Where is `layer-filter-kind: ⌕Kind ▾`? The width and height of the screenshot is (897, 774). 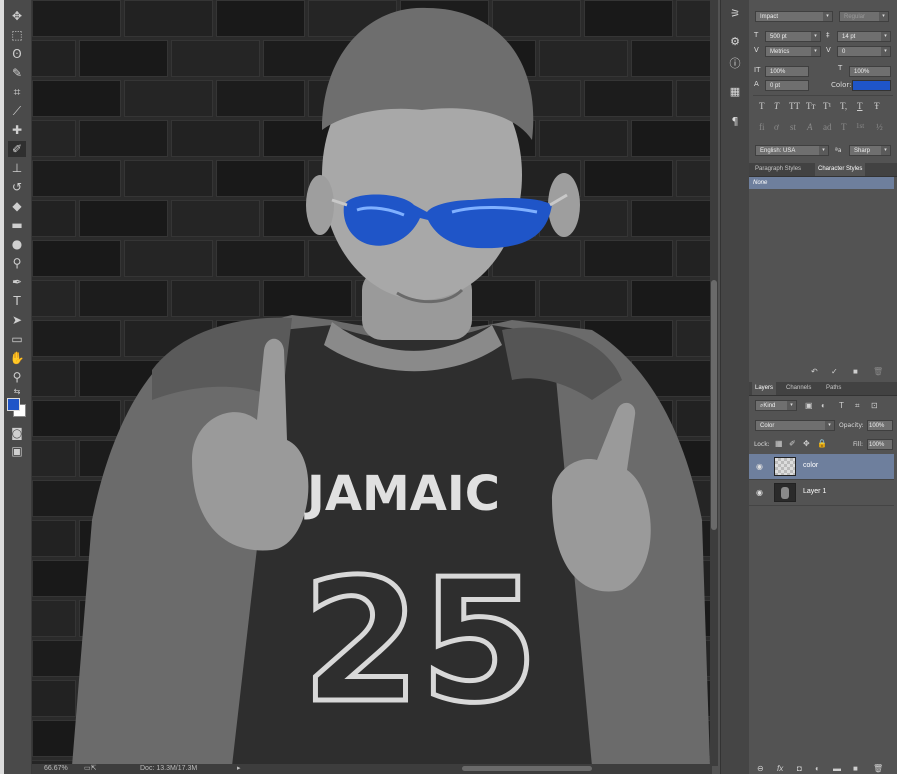 layer-filter-kind: ⌕Kind ▾ is located at coordinates (776, 405).